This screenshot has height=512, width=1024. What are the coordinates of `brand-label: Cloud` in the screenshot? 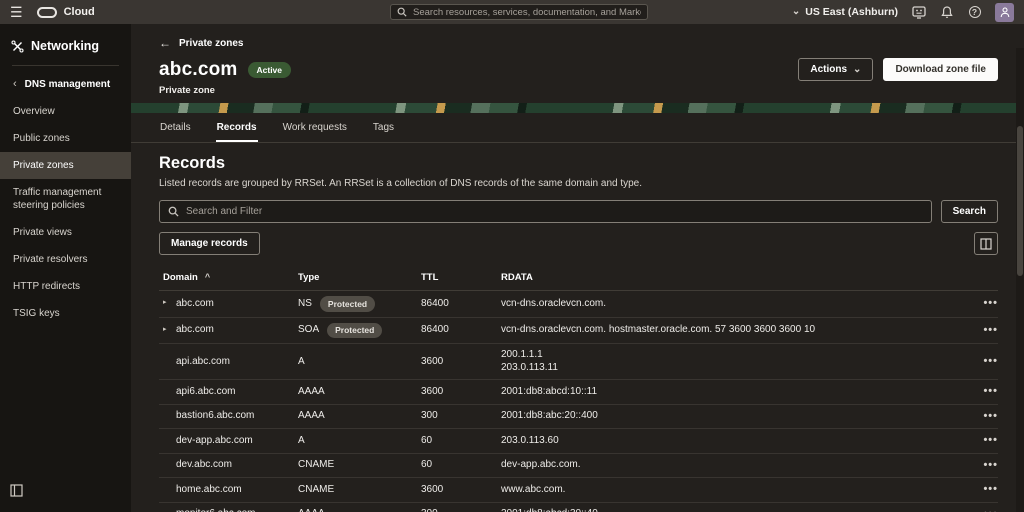 It's located at (79, 12).